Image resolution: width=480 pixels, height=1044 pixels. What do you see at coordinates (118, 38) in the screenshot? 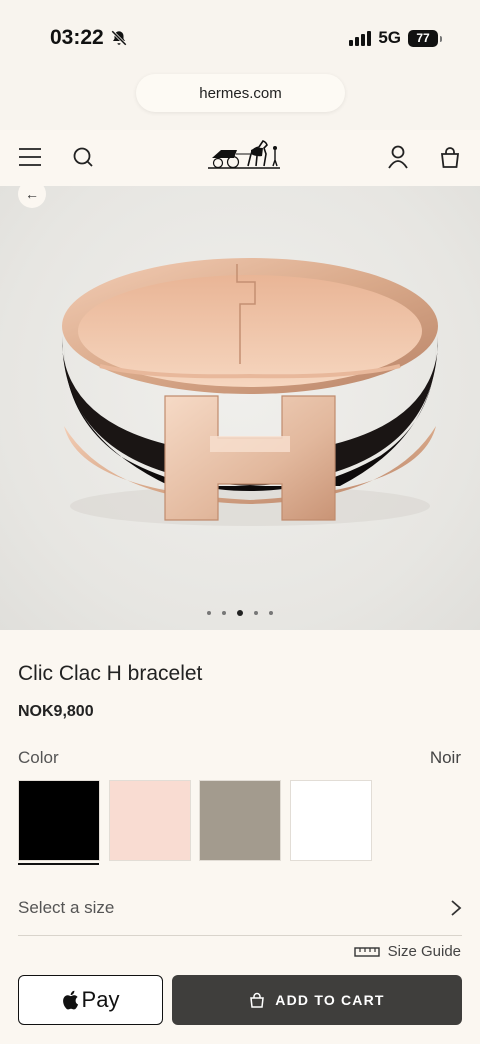
I see `bell-muted-icon` at bounding box center [118, 38].